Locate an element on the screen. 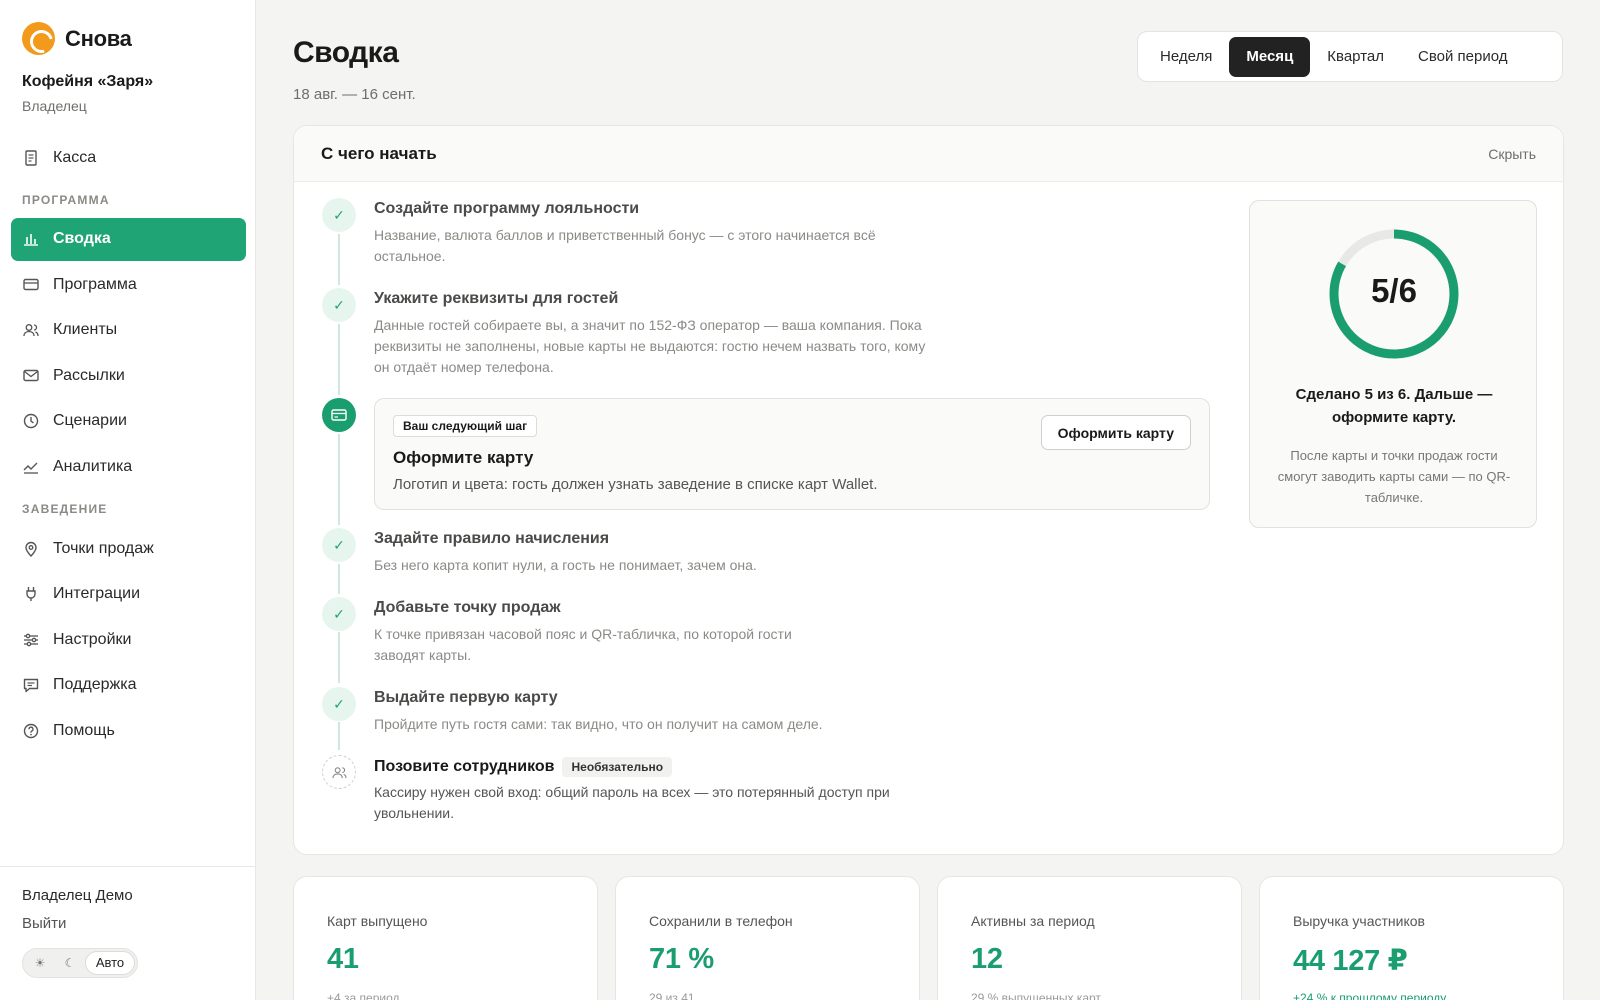 This screenshot has height=1000, width=1600. step-title: Создайте программу лояльности is located at coordinates (634, 208).